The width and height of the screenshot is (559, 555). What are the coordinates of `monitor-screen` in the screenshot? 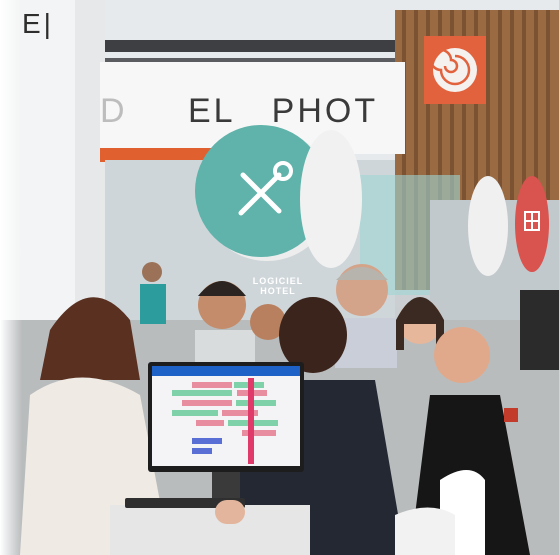 It's located at (226, 416).